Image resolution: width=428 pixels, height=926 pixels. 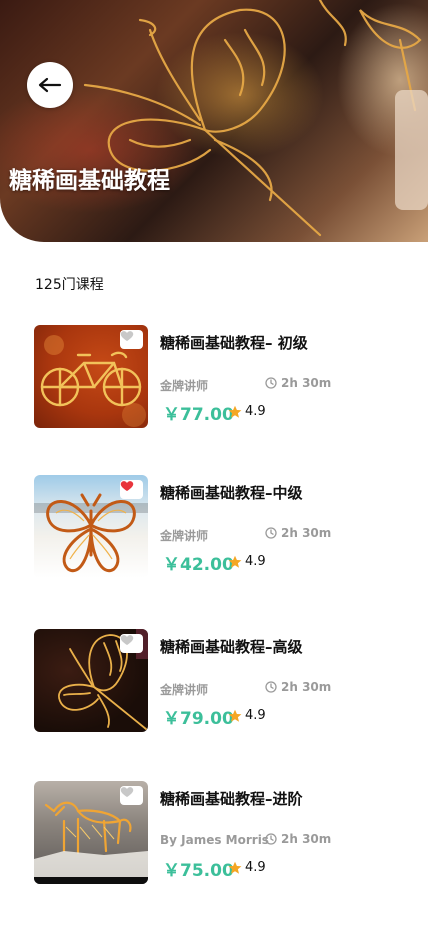 I want to click on course-price: ￥75.00, so click(x=198, y=871).